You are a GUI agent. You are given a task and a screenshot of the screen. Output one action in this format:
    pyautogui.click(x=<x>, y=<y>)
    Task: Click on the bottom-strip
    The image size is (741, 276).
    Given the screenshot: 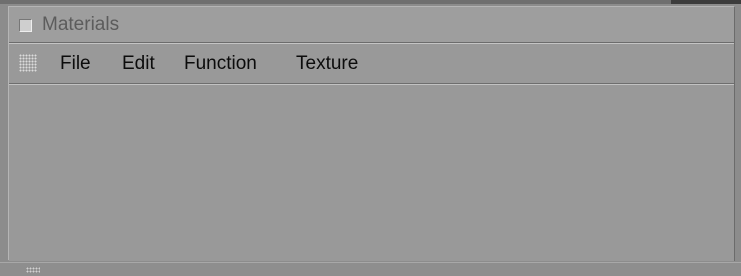 What is the action you would take?
    pyautogui.click(x=370, y=269)
    